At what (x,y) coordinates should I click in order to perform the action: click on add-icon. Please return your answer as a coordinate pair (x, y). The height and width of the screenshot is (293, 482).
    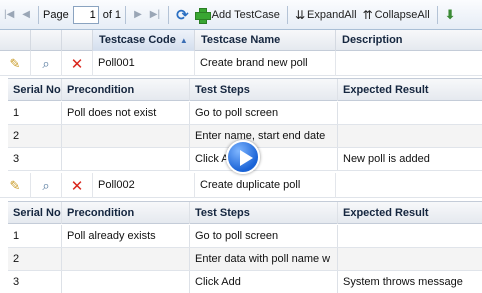
    Looking at the image, I should click on (202, 15).